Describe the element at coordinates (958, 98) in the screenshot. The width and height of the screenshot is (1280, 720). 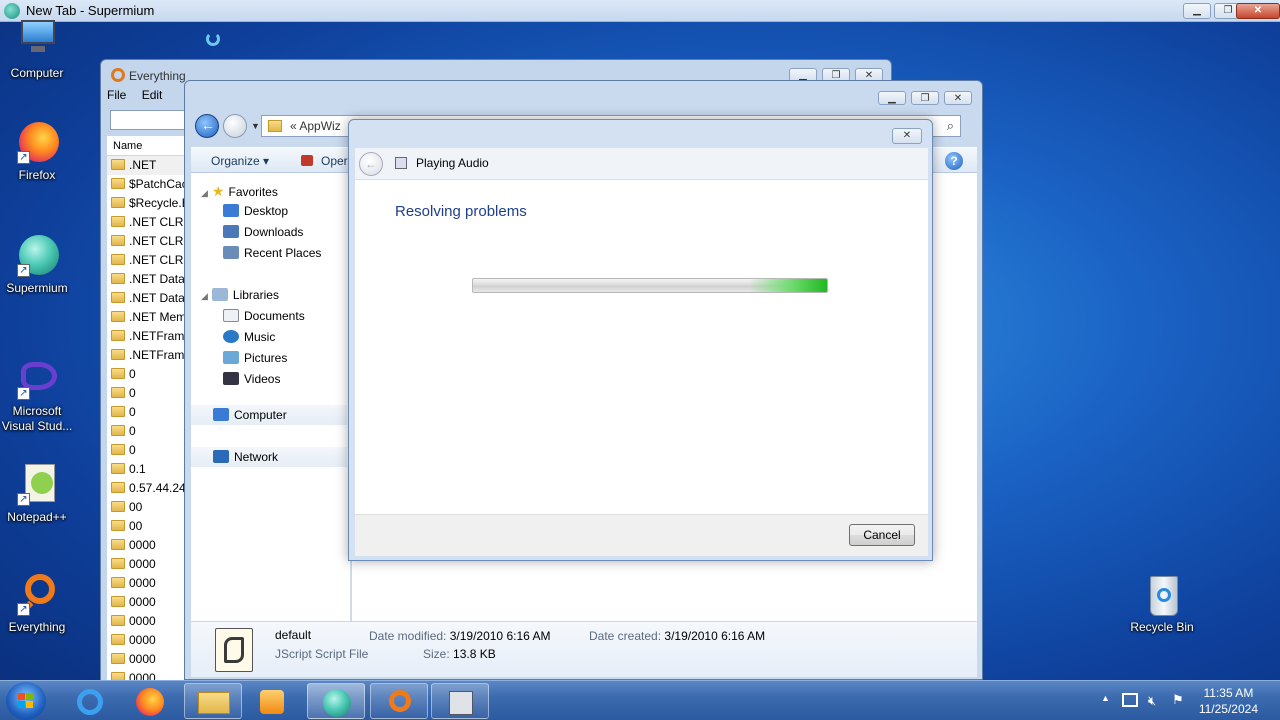
I see `explorer-close-button: ✕` at that location.